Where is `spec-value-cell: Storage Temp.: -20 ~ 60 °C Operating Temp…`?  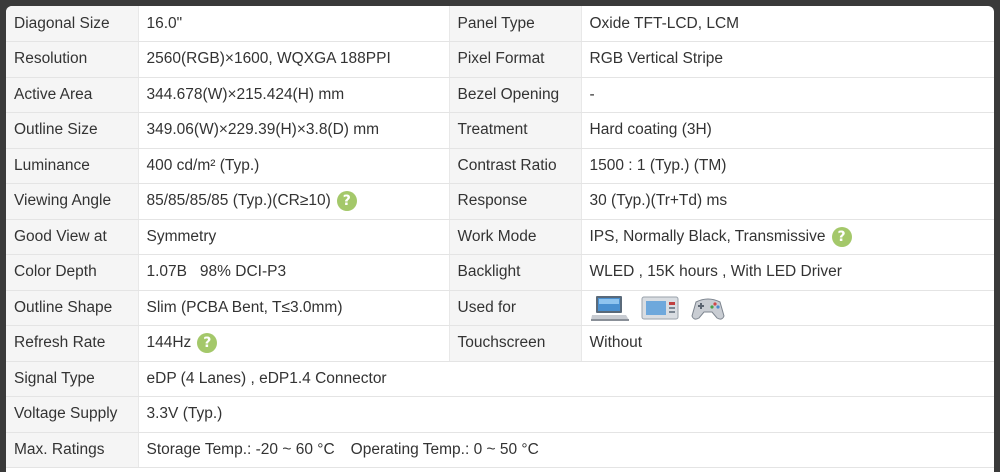 spec-value-cell: Storage Temp.: -20 ~ 60 °C Operating Temp… is located at coordinates (566, 450).